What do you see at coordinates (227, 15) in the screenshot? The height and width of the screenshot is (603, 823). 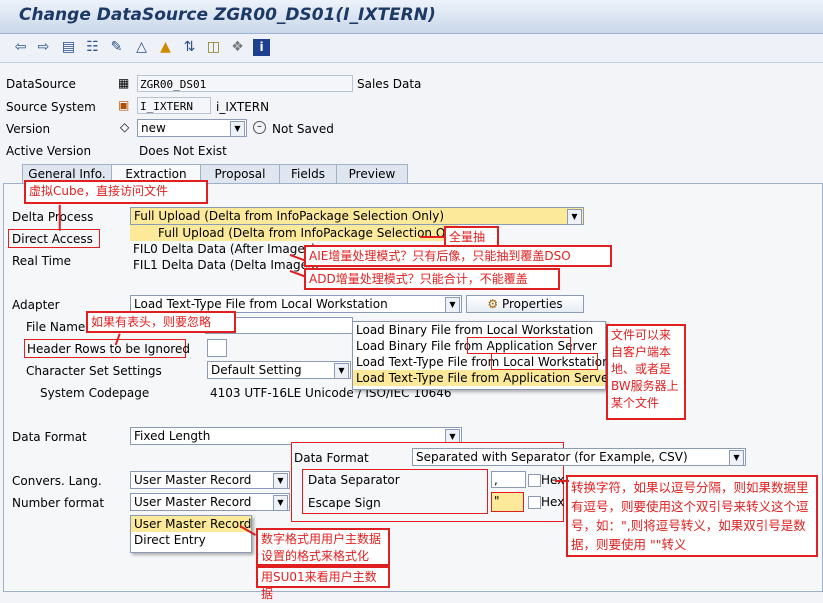 I see `window-title: Change DataSource ZGR00_DS01(I_IXTERN)` at bounding box center [227, 15].